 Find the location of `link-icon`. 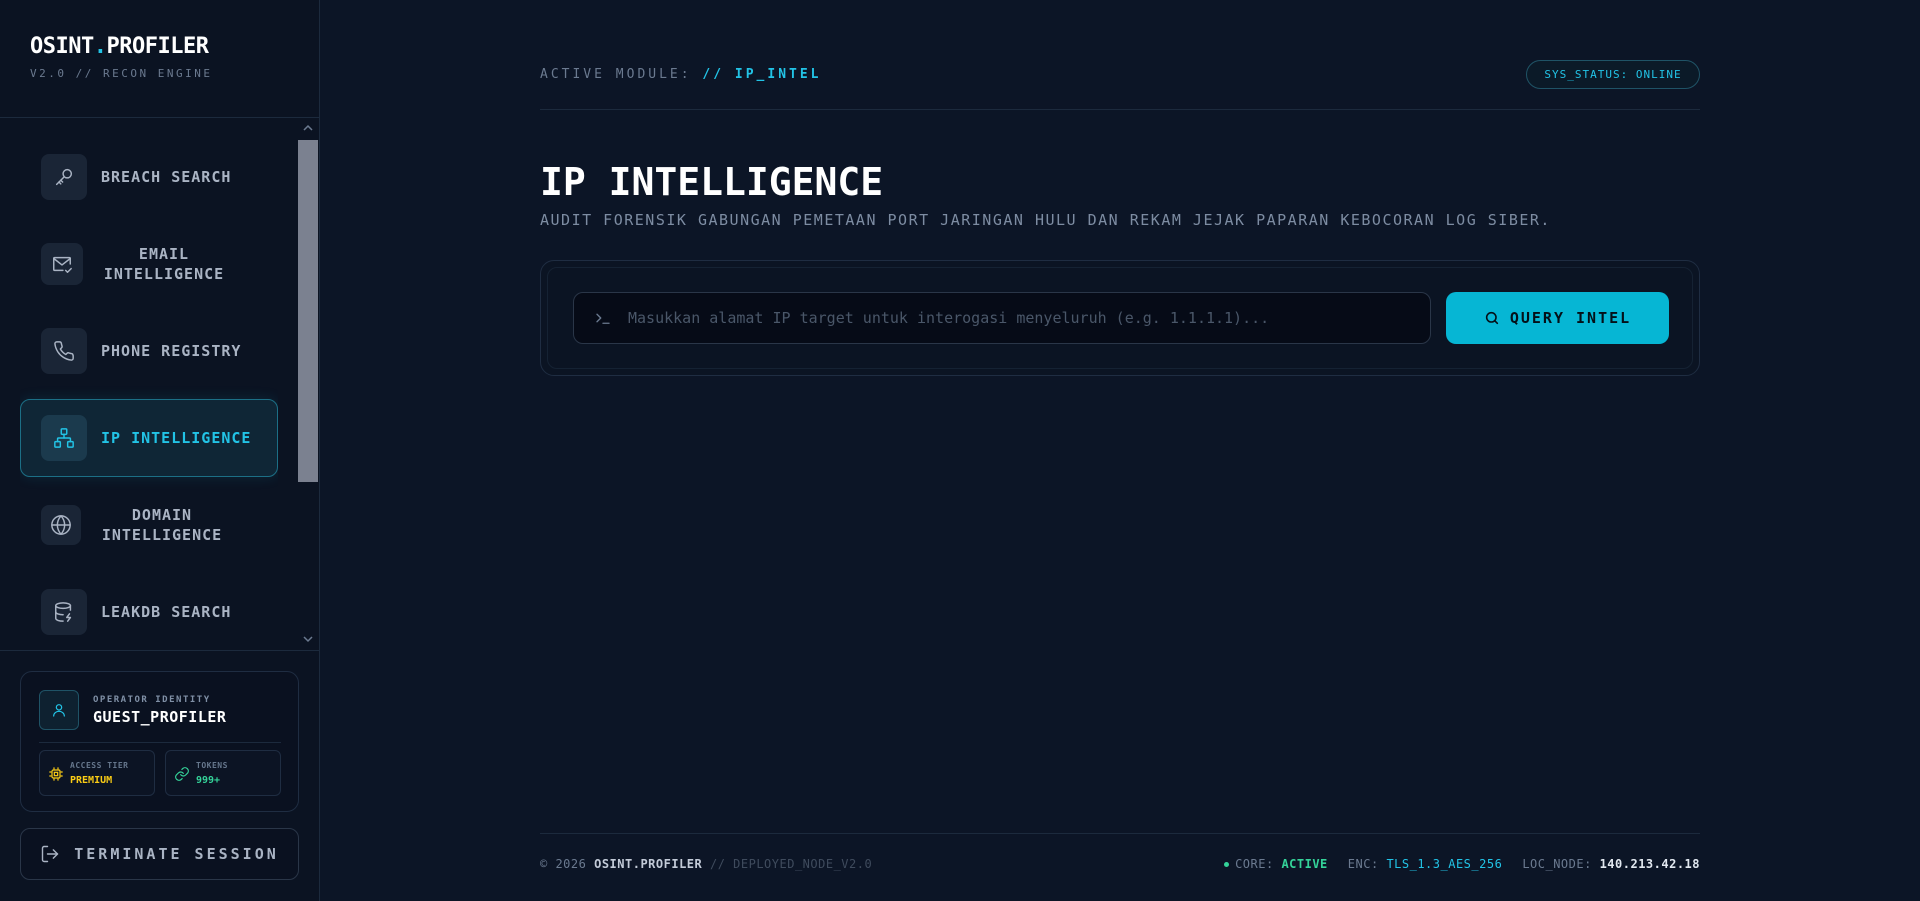

link-icon is located at coordinates (182, 774).